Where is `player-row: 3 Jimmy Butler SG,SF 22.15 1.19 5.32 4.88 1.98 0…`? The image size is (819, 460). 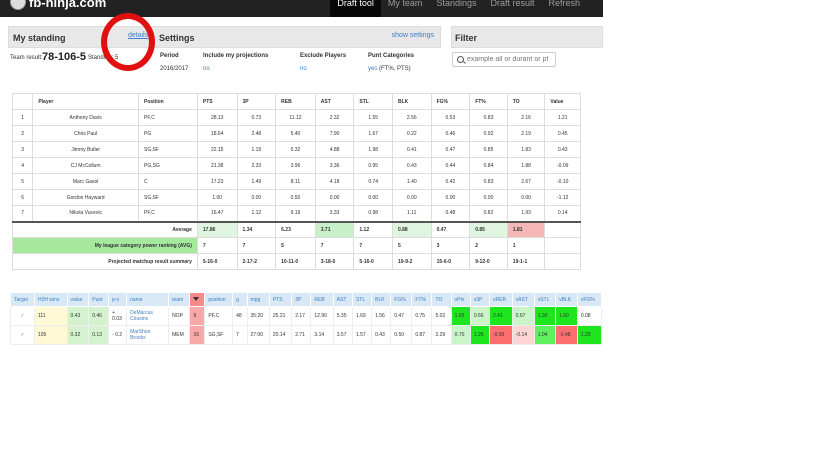
player-row: 3 Jimmy Butler SG,SF 22.15 1.19 5.32 4.88 1.98 0… is located at coordinates (296, 149).